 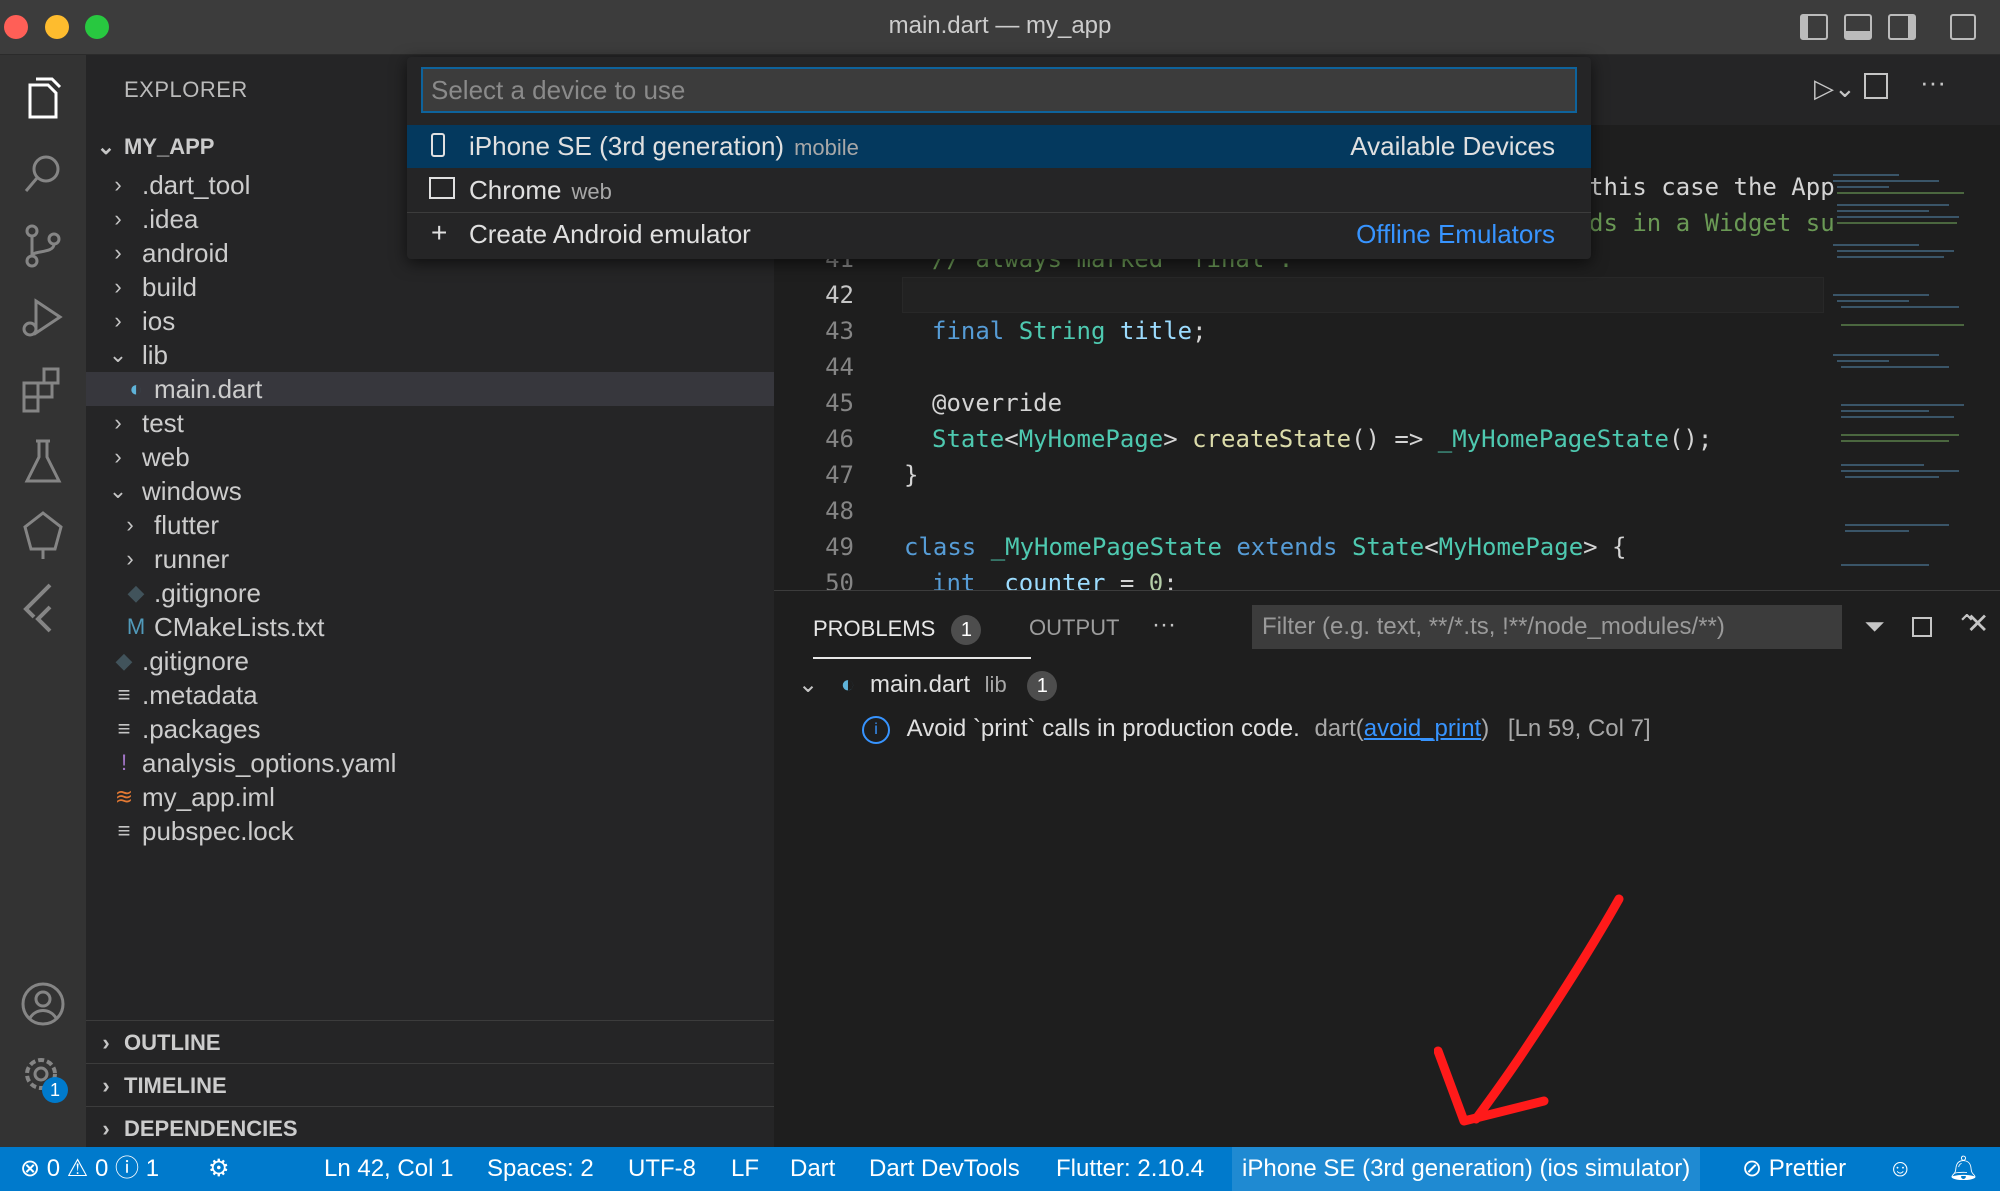 What do you see at coordinates (1042, 686) in the screenshot?
I see `file-problem-count: 1` at bounding box center [1042, 686].